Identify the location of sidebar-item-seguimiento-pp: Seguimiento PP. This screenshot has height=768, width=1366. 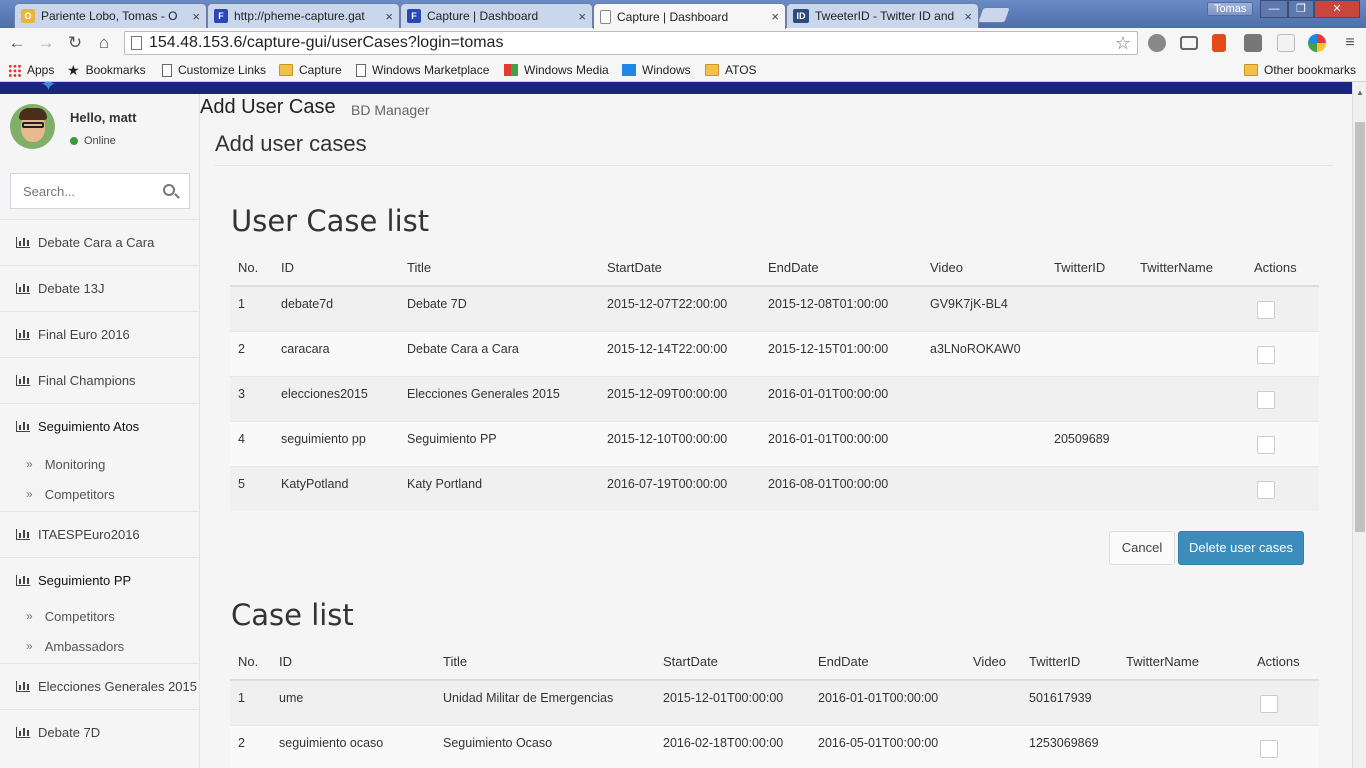
(100, 580).